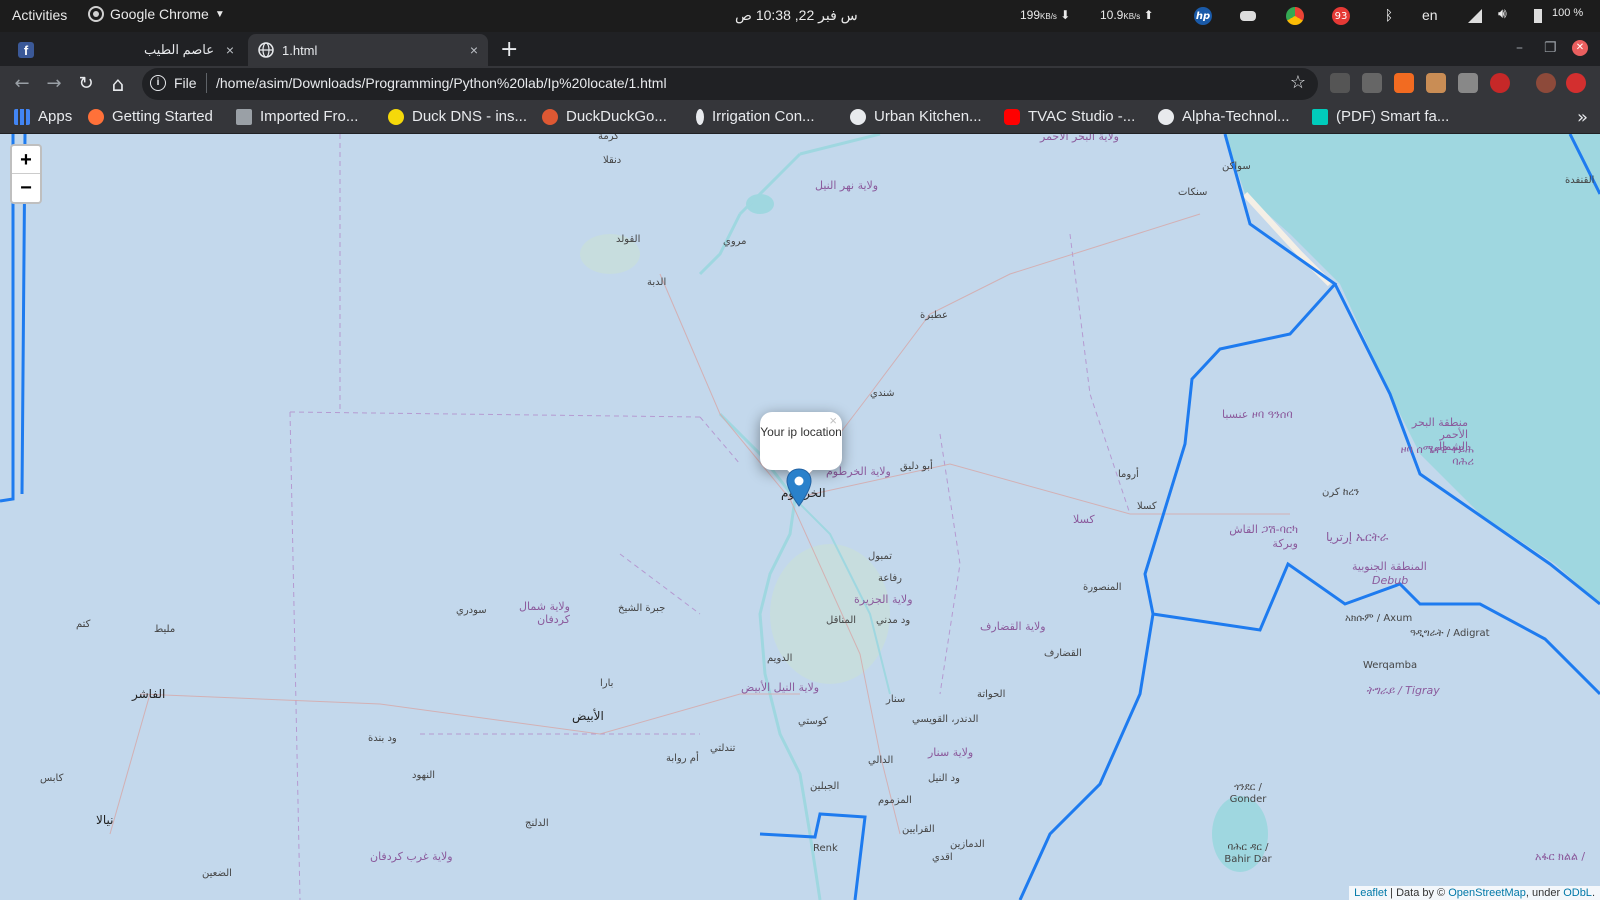 The height and width of the screenshot is (900, 1600). What do you see at coordinates (126, 50) in the screenshot?
I see `tab-facebook: f عاصم الطيب ×` at bounding box center [126, 50].